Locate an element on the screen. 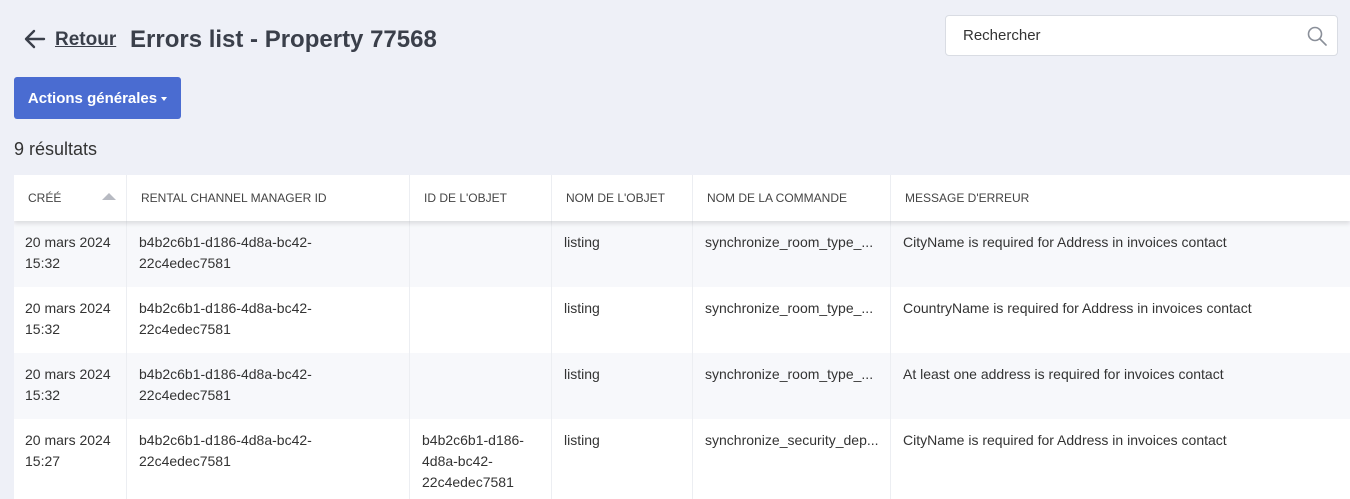  column-header-created: Créé is located at coordinates (70, 198).